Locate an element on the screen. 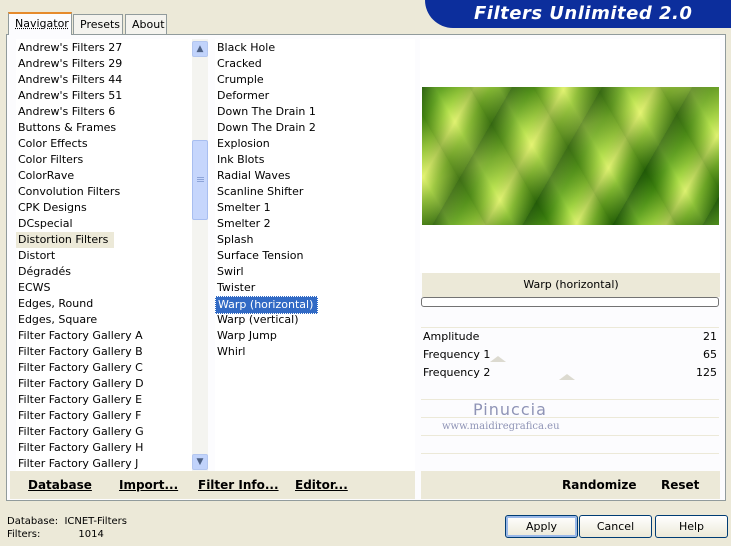 This screenshot has width=731, height=546. list-item: Buttons & Frames is located at coordinates (104, 128).